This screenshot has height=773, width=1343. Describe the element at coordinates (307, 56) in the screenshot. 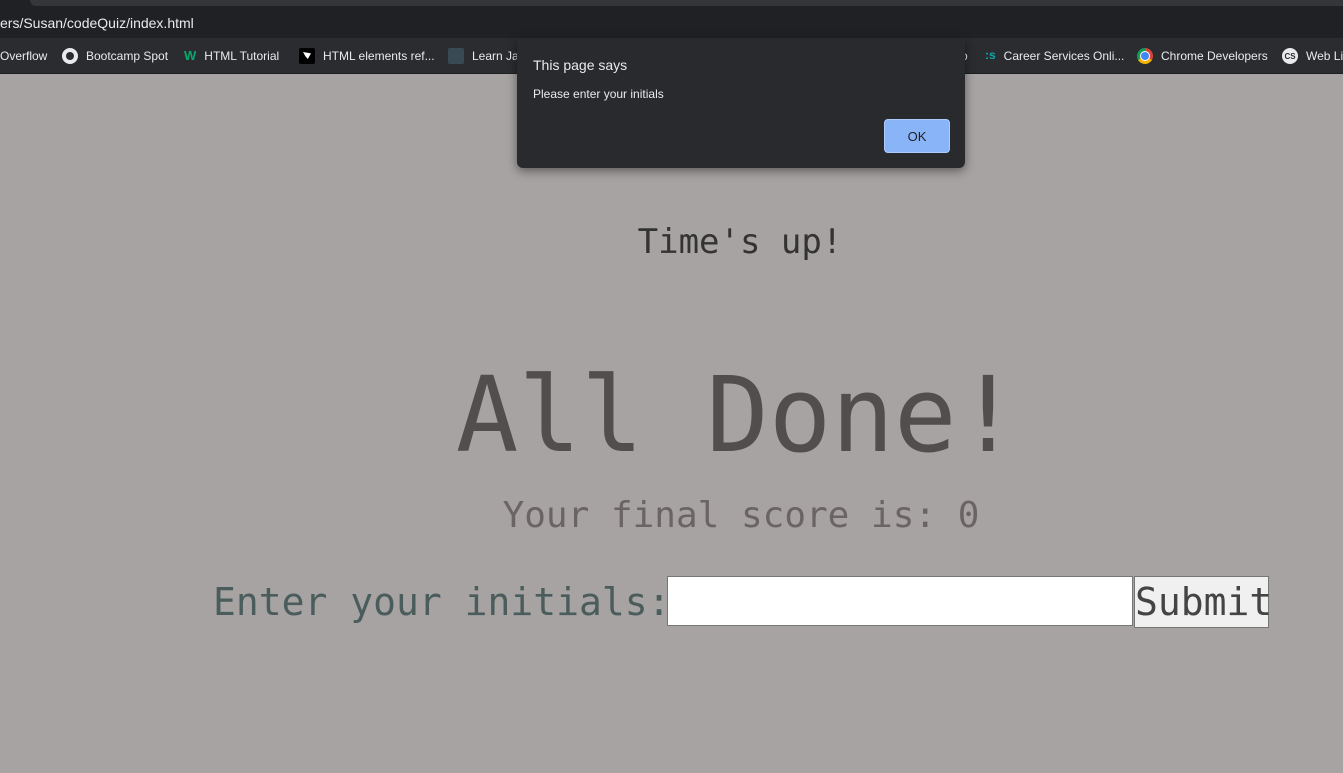

I see `mdn-icon` at that location.